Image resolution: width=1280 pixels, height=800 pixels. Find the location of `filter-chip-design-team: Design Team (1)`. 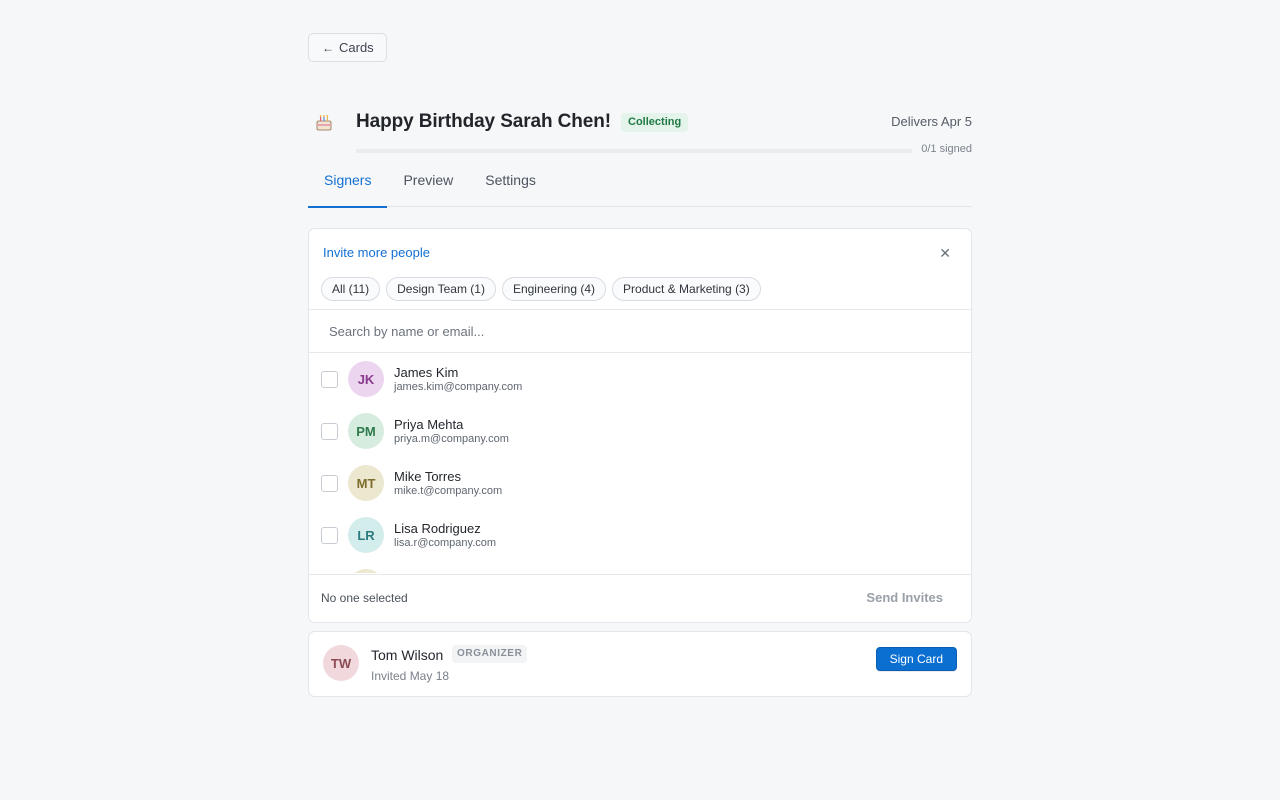

filter-chip-design-team: Design Team (1) is located at coordinates (441, 289).